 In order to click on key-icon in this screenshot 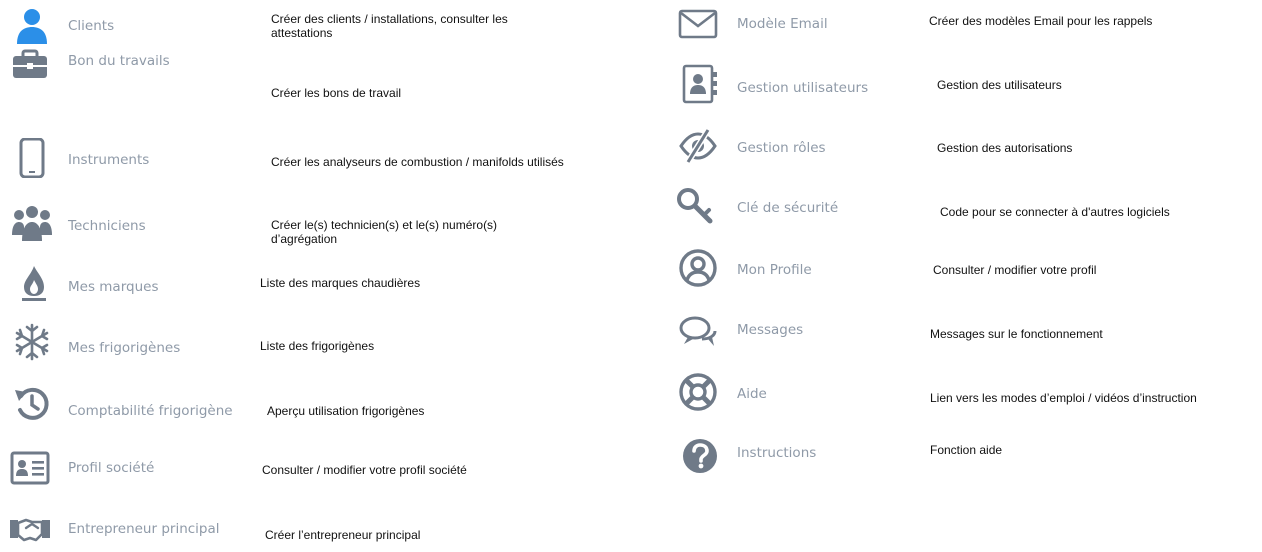, I will do `click(696, 206)`.